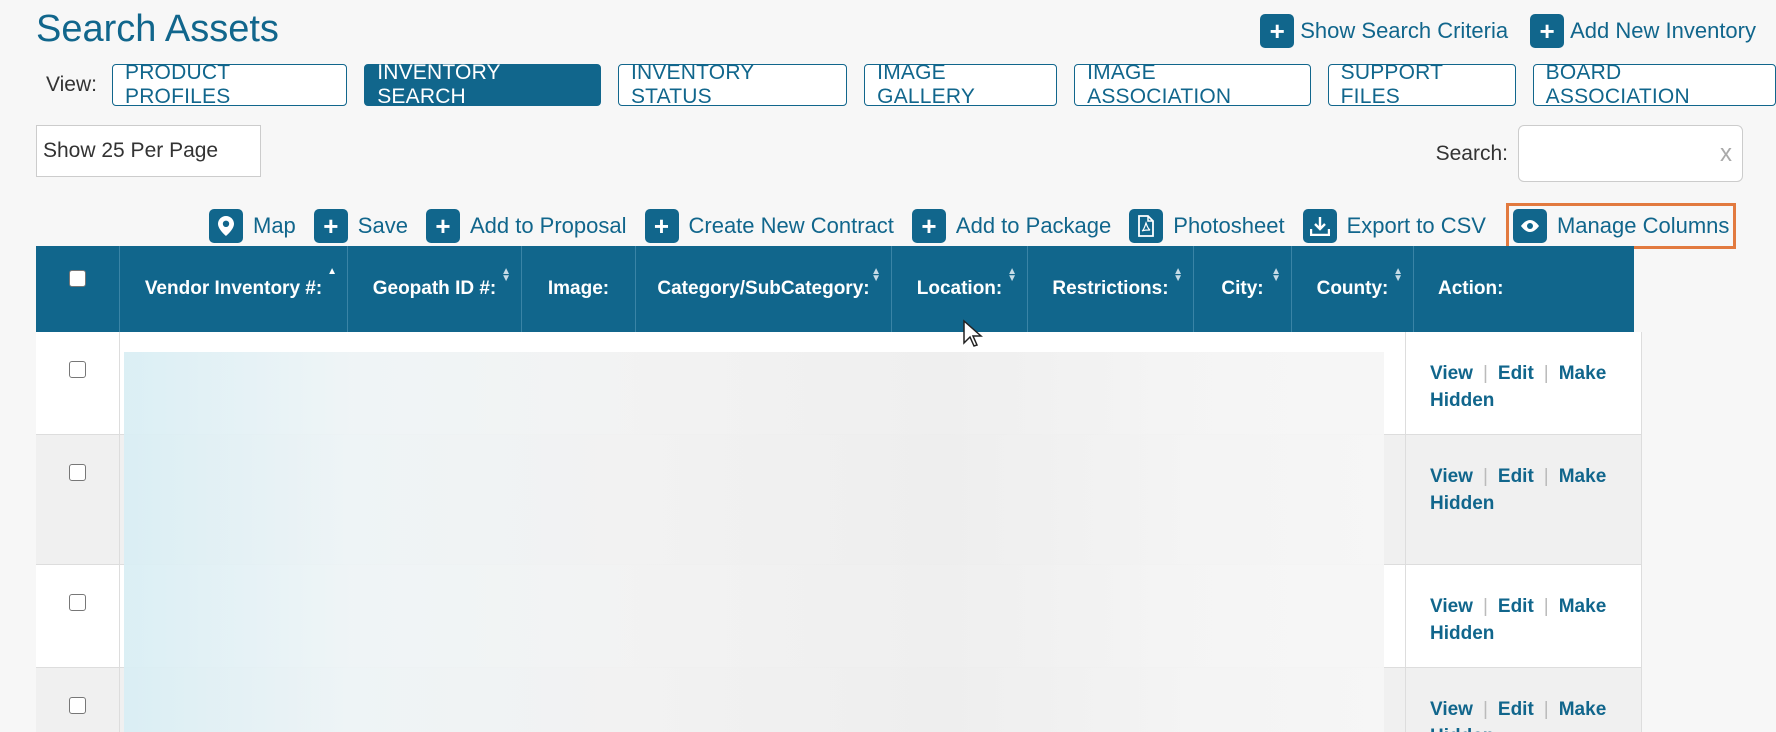 This screenshot has height=732, width=1776. What do you see at coordinates (1416, 225) in the screenshot?
I see `export-csv-label: Export to CSV` at bounding box center [1416, 225].